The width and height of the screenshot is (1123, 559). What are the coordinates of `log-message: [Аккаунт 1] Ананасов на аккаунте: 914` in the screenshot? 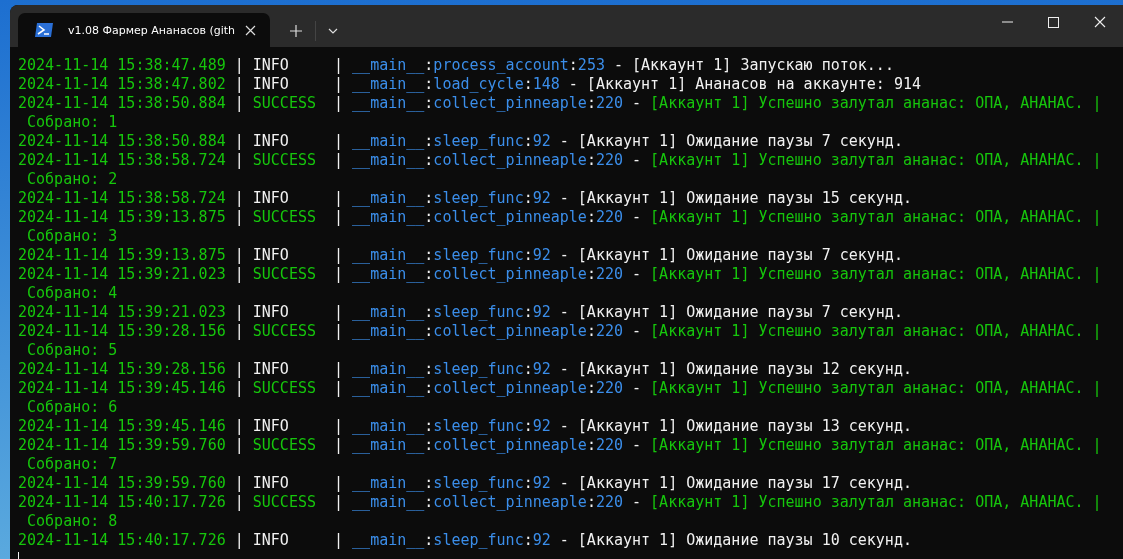 It's located at (753, 84).